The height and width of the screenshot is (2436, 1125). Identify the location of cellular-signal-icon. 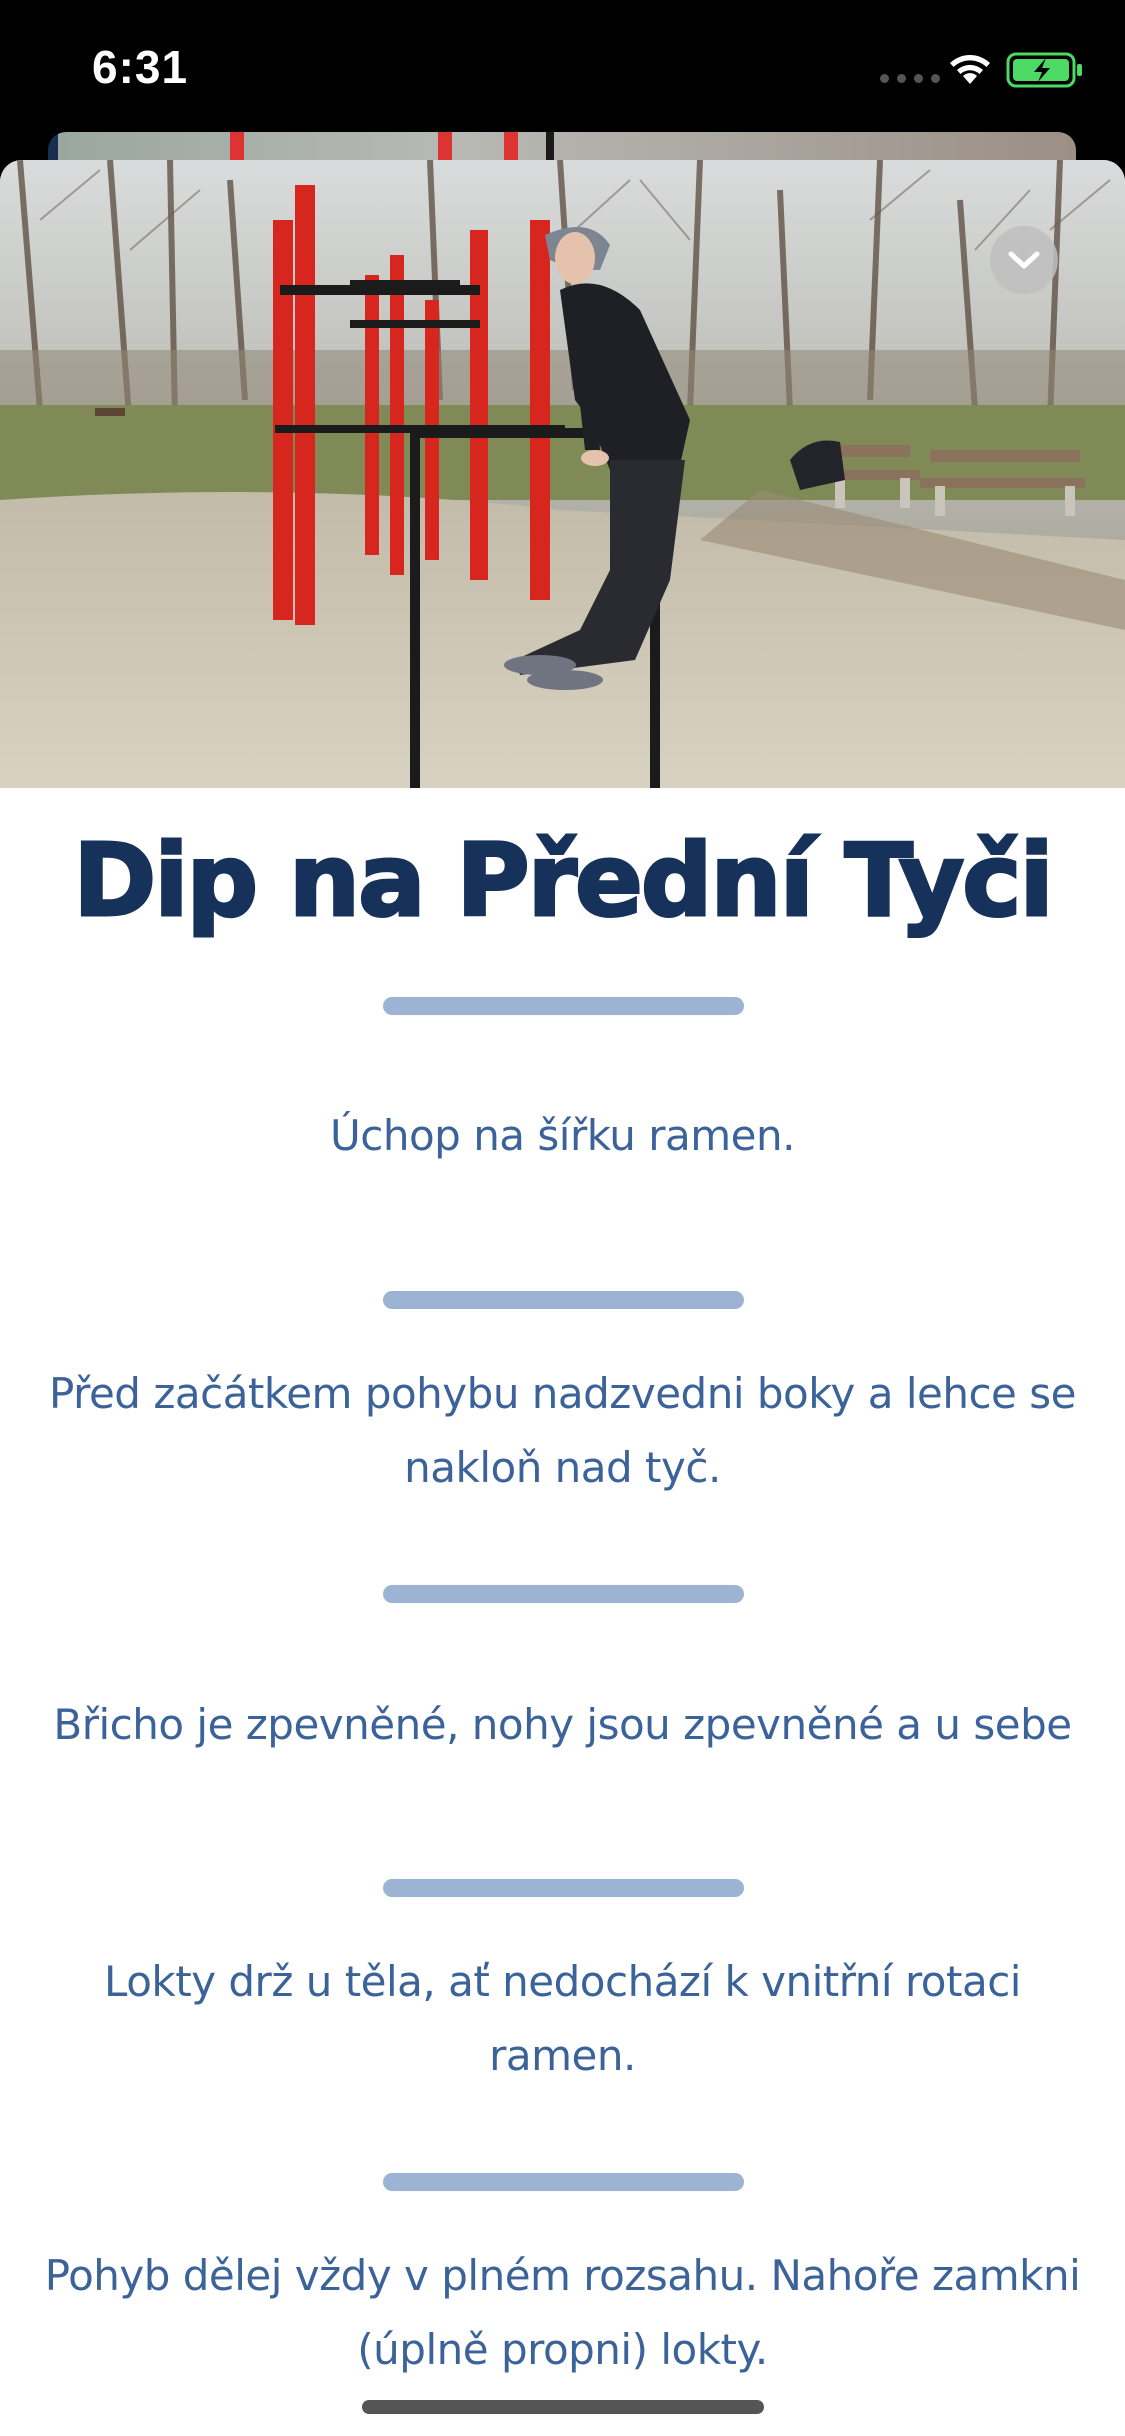
(910, 78).